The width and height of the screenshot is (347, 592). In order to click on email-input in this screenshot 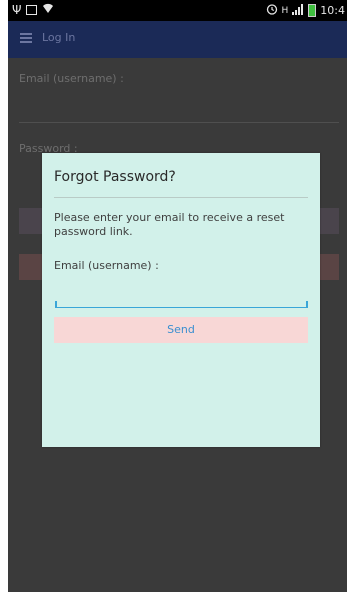, I will do `click(181, 300)`.